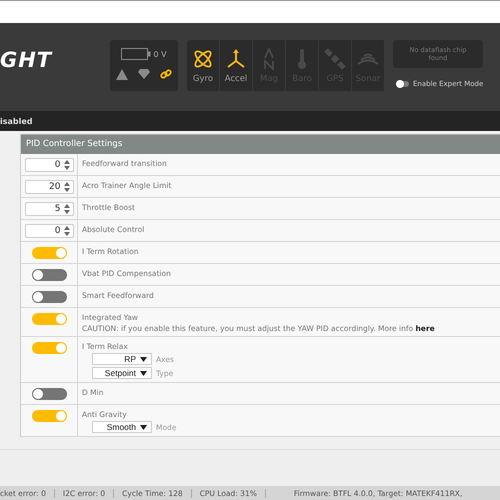  What do you see at coordinates (203, 79) in the screenshot?
I see `sensor-label: Gyro` at bounding box center [203, 79].